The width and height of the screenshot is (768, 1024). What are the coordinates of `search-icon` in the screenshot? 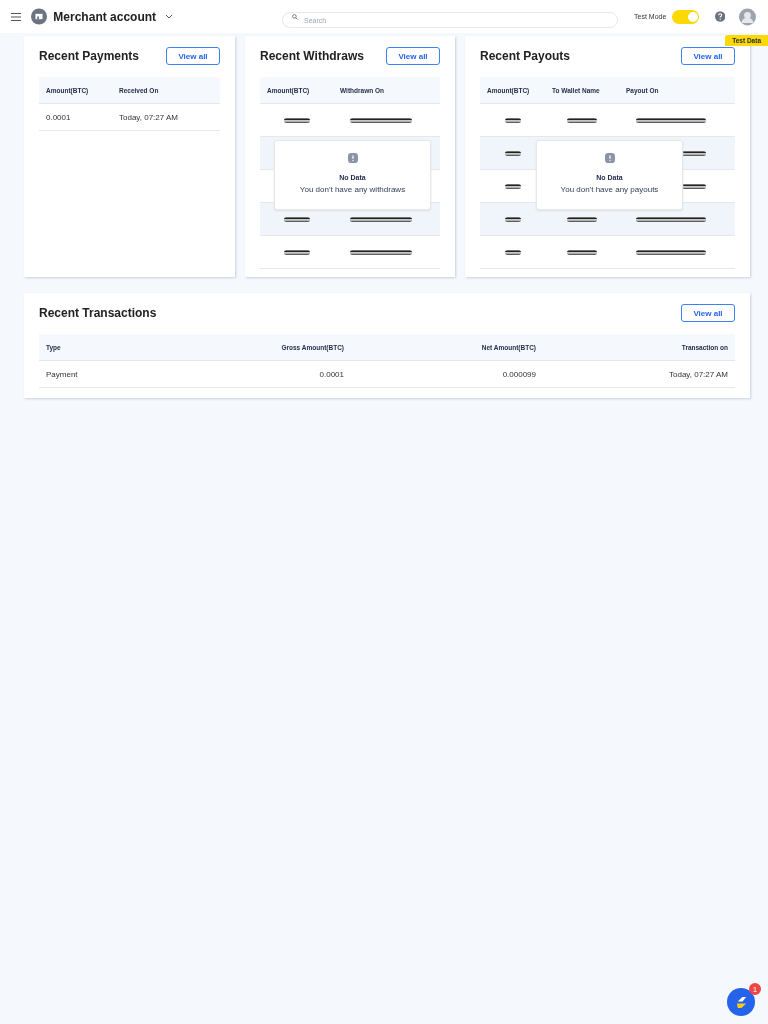 It's located at (295, 16).